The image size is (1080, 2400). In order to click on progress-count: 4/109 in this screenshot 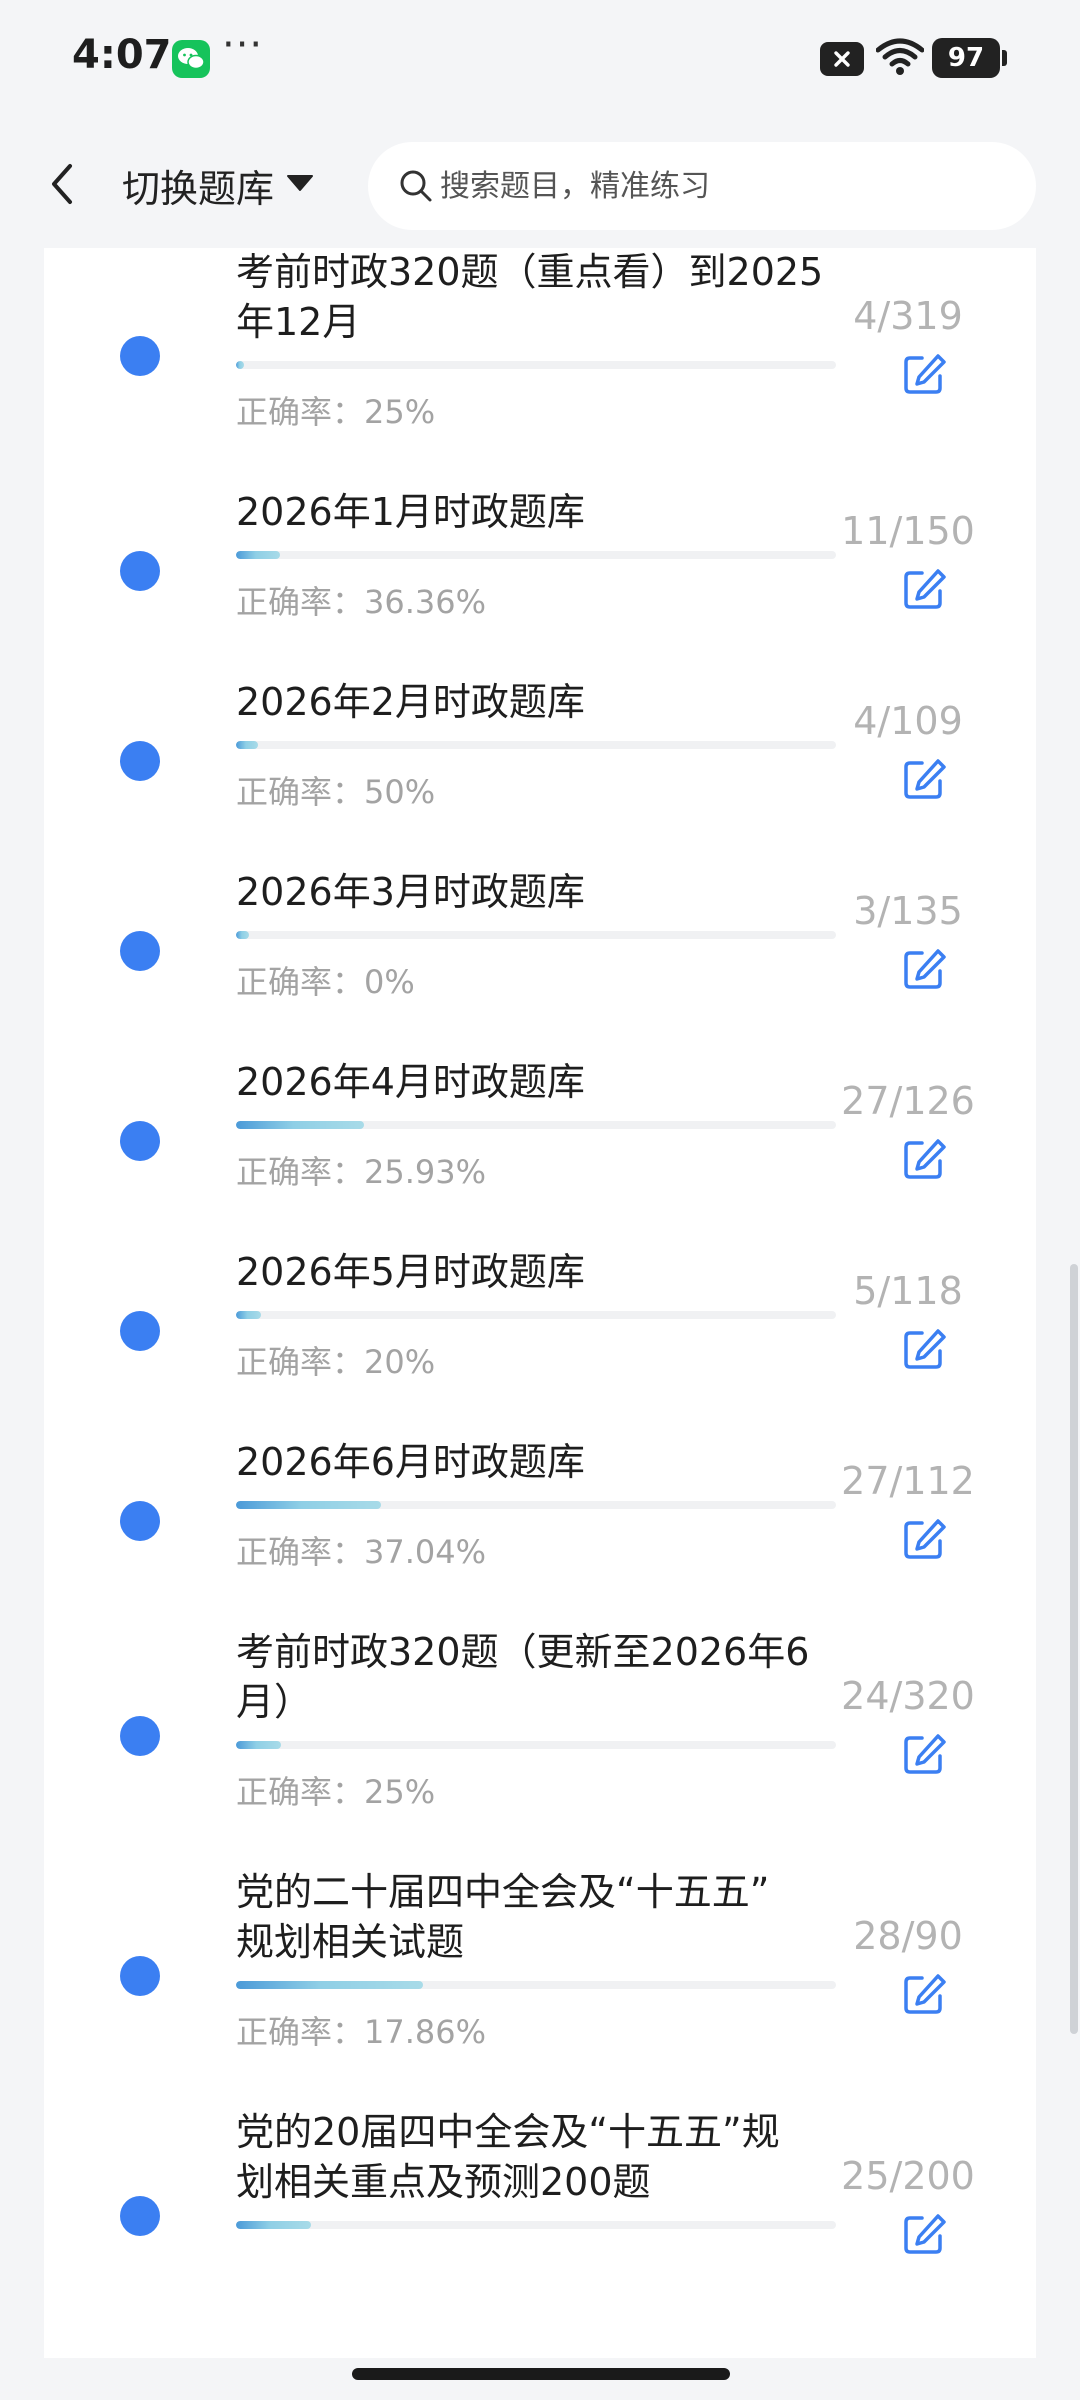, I will do `click(908, 721)`.